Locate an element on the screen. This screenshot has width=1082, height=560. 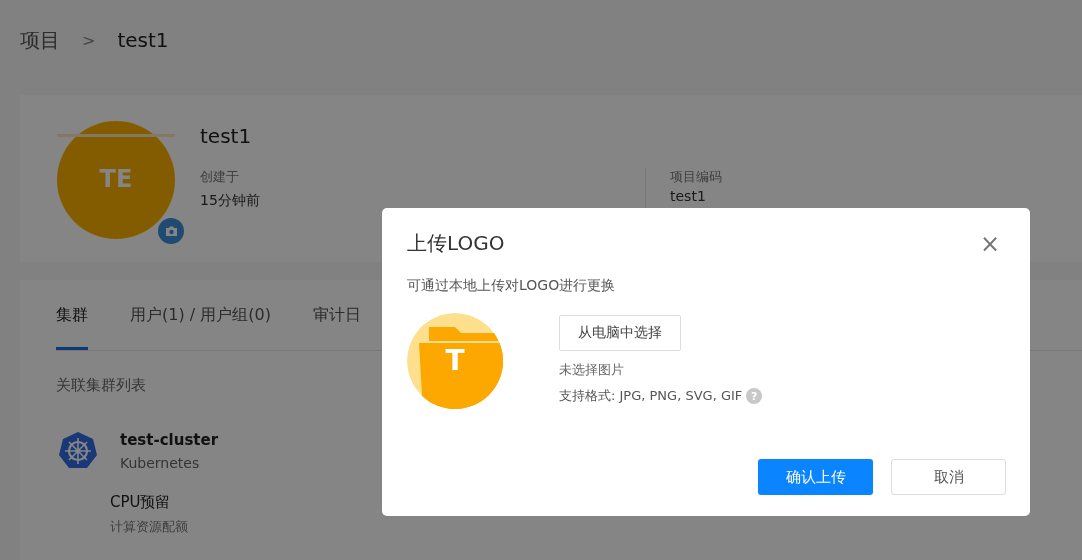
supported-formats: 支持格式: JPG, PNG, SVG, GIF is located at coordinates (651, 396).